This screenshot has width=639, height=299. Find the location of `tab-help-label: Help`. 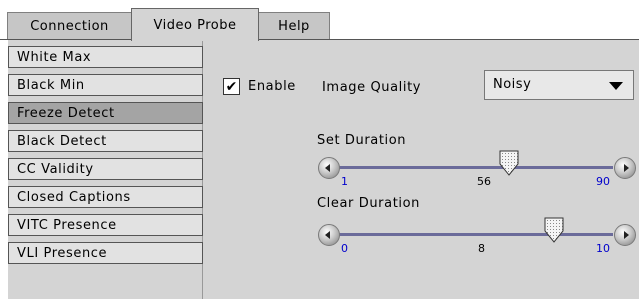

tab-help-label: Help is located at coordinates (294, 26).